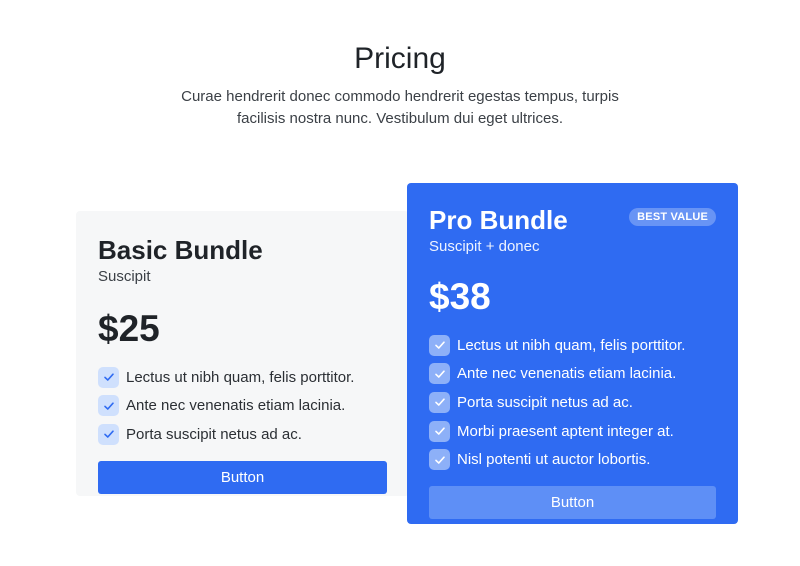  What do you see at coordinates (572, 502) in the screenshot?
I see `pro-plan-button: Button` at bounding box center [572, 502].